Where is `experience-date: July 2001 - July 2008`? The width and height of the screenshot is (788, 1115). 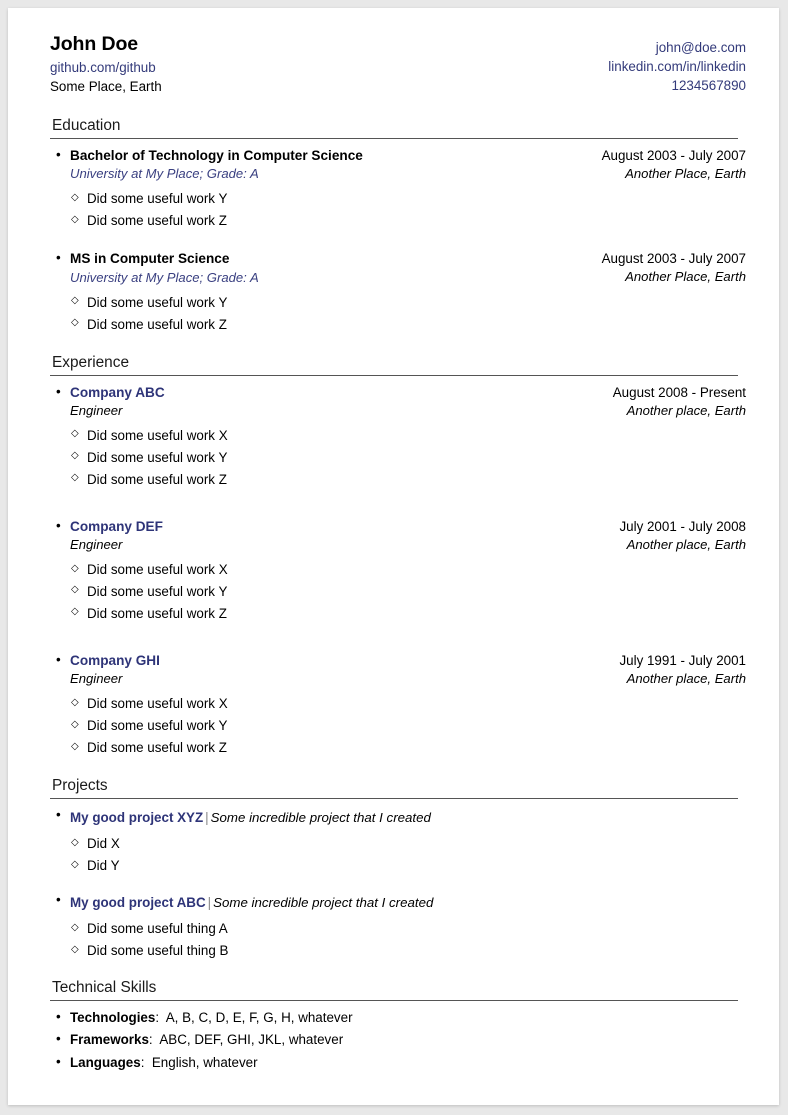
experience-date: July 2001 - July 2008 is located at coordinates (682, 526).